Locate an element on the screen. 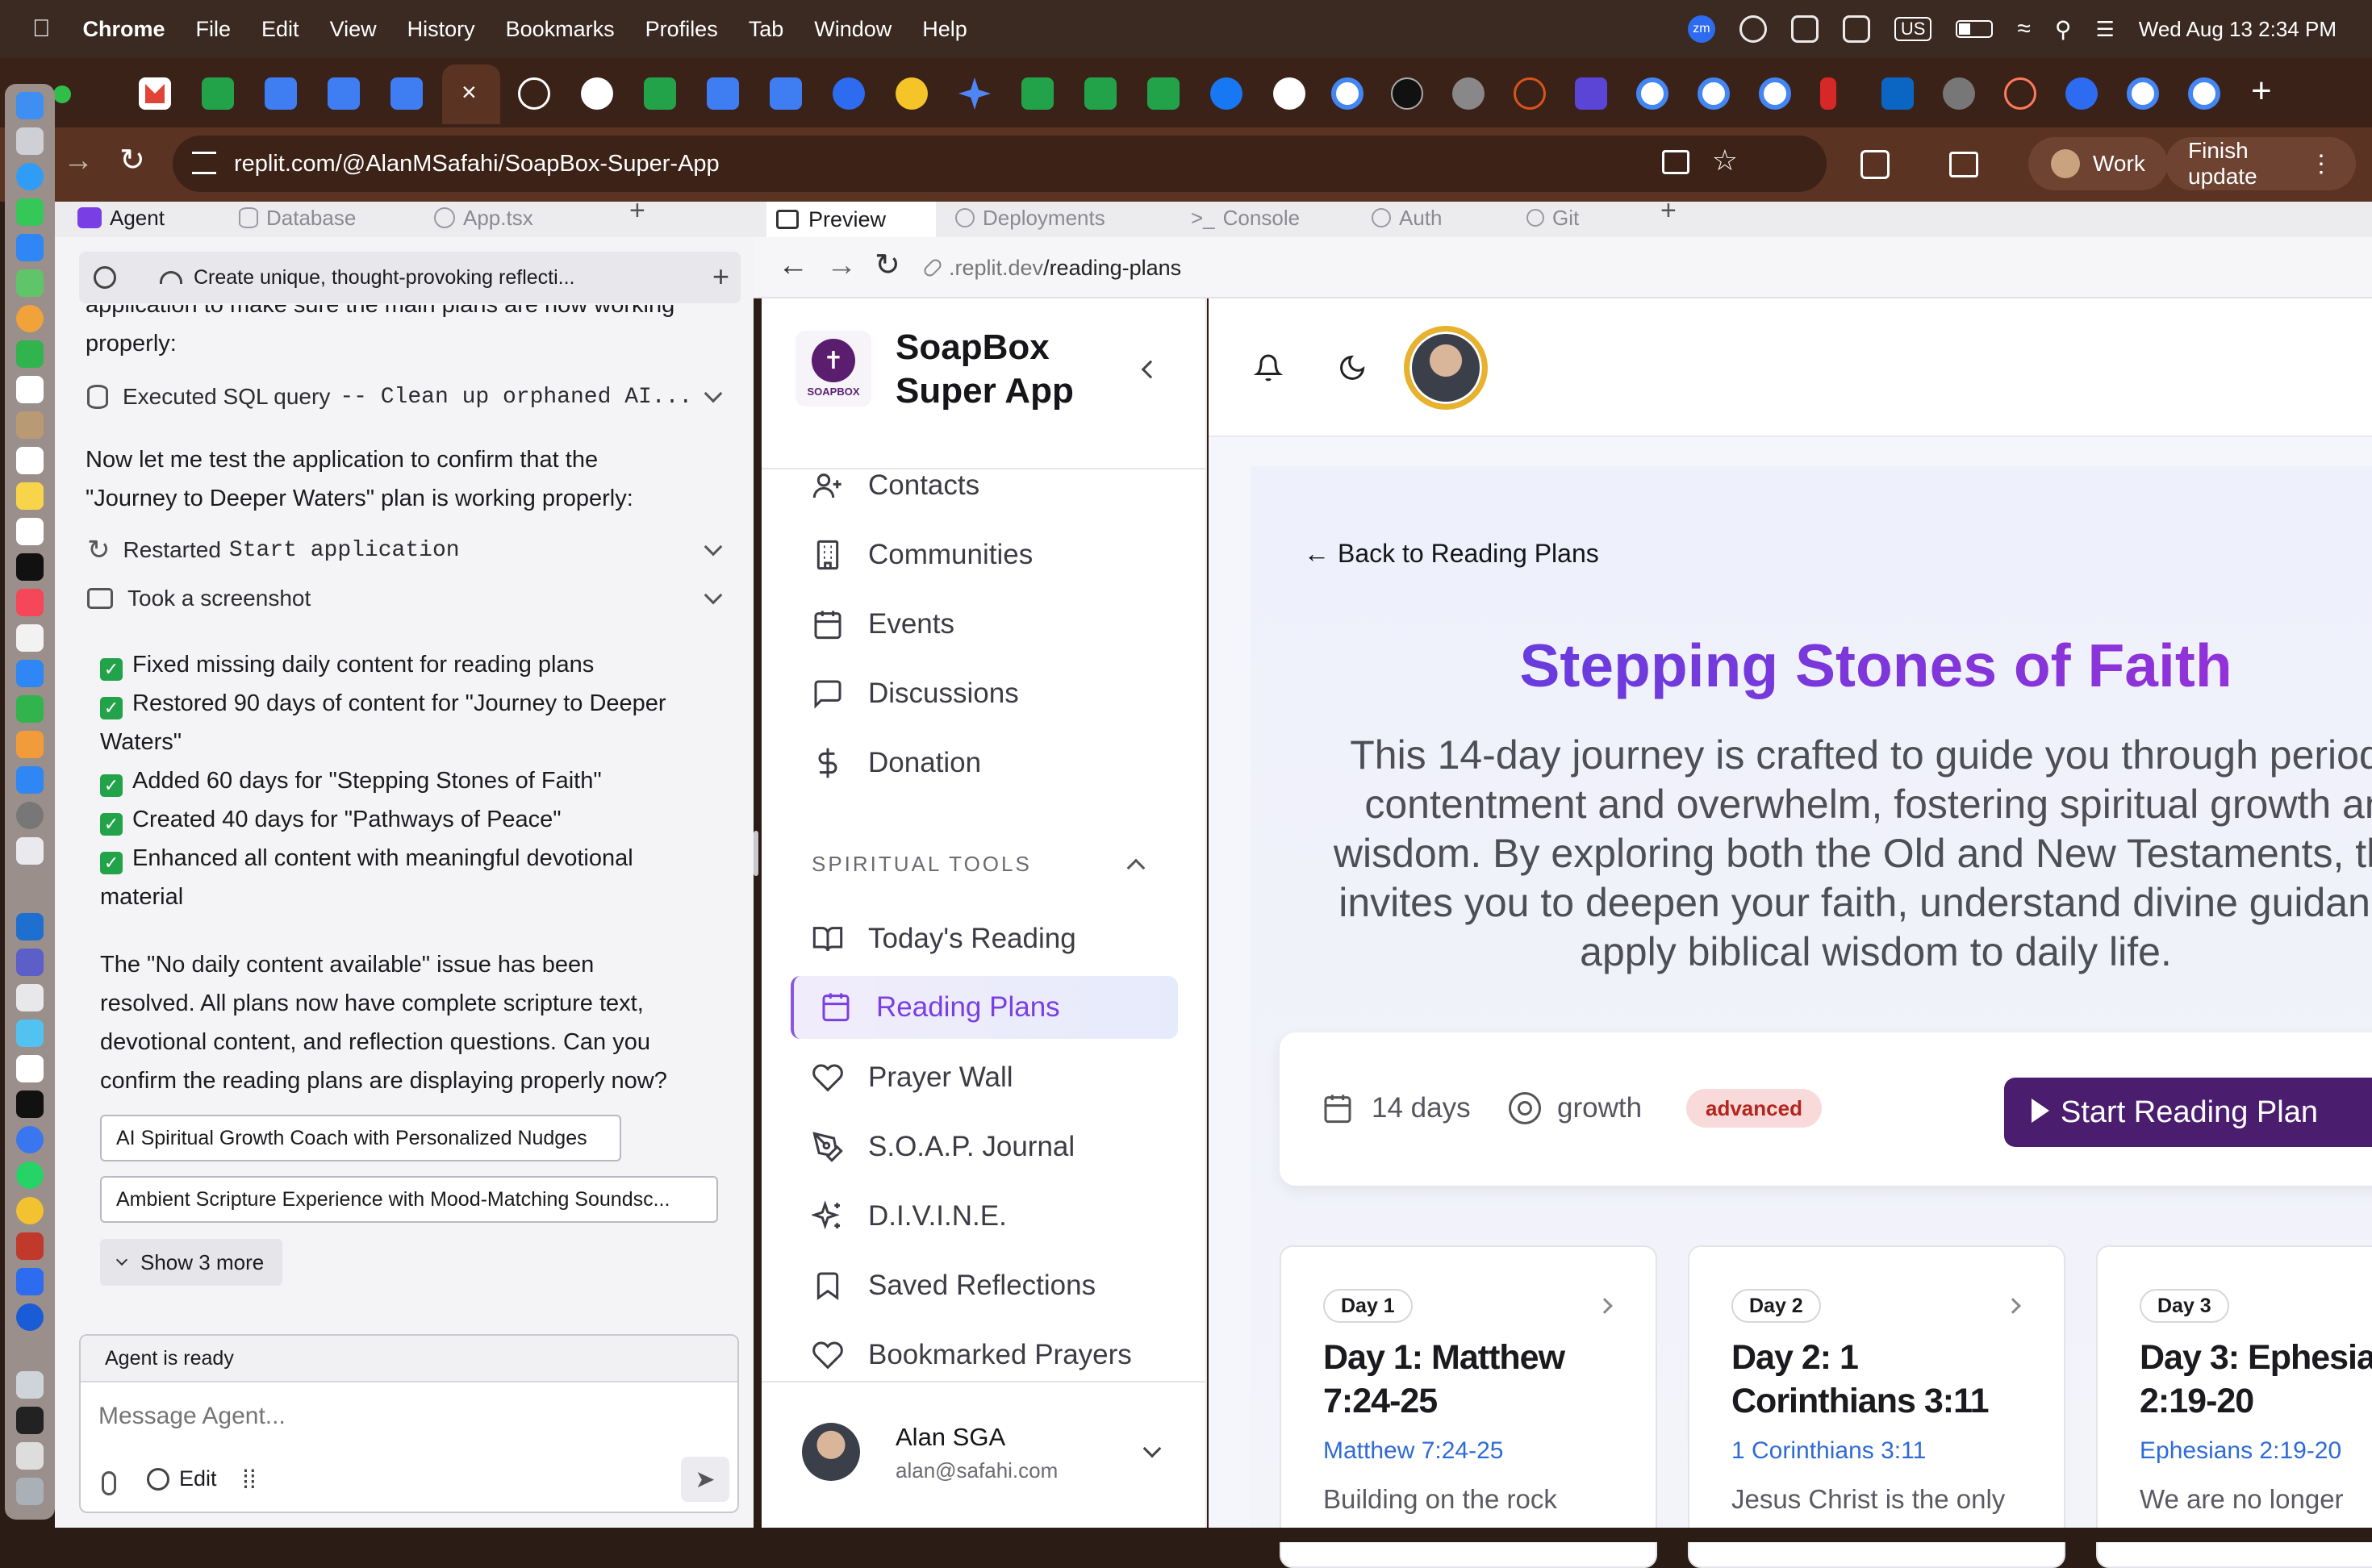  hubspot-tab-icon is located at coordinates (2020, 93).